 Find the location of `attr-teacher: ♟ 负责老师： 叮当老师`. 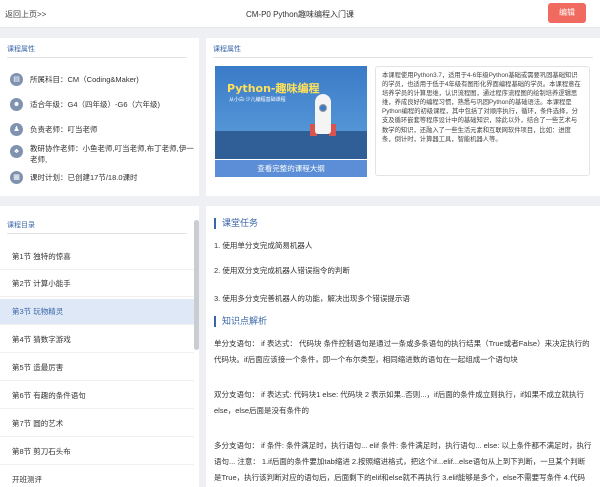

attr-teacher: ♟ 负责老师： 叮当老师 is located at coordinates (102, 129).